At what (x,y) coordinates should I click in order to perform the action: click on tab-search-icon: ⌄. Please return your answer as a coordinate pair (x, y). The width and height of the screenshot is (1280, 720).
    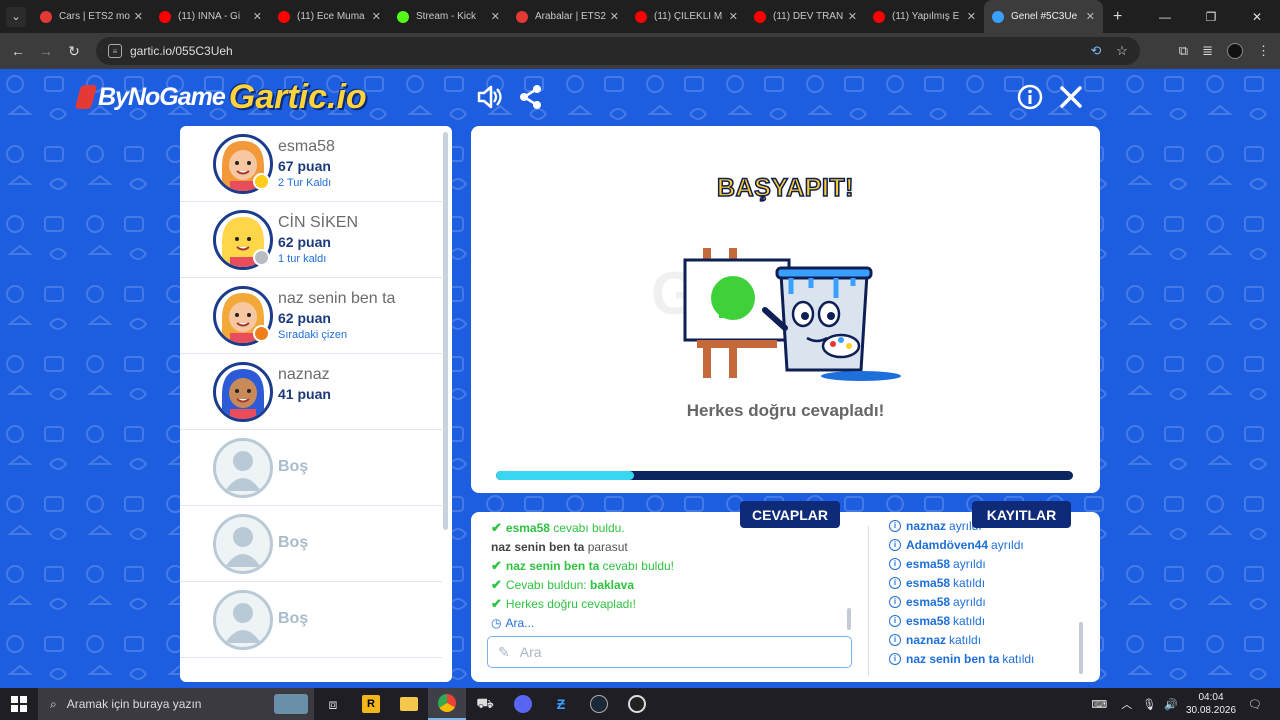
    Looking at the image, I should click on (16, 16).